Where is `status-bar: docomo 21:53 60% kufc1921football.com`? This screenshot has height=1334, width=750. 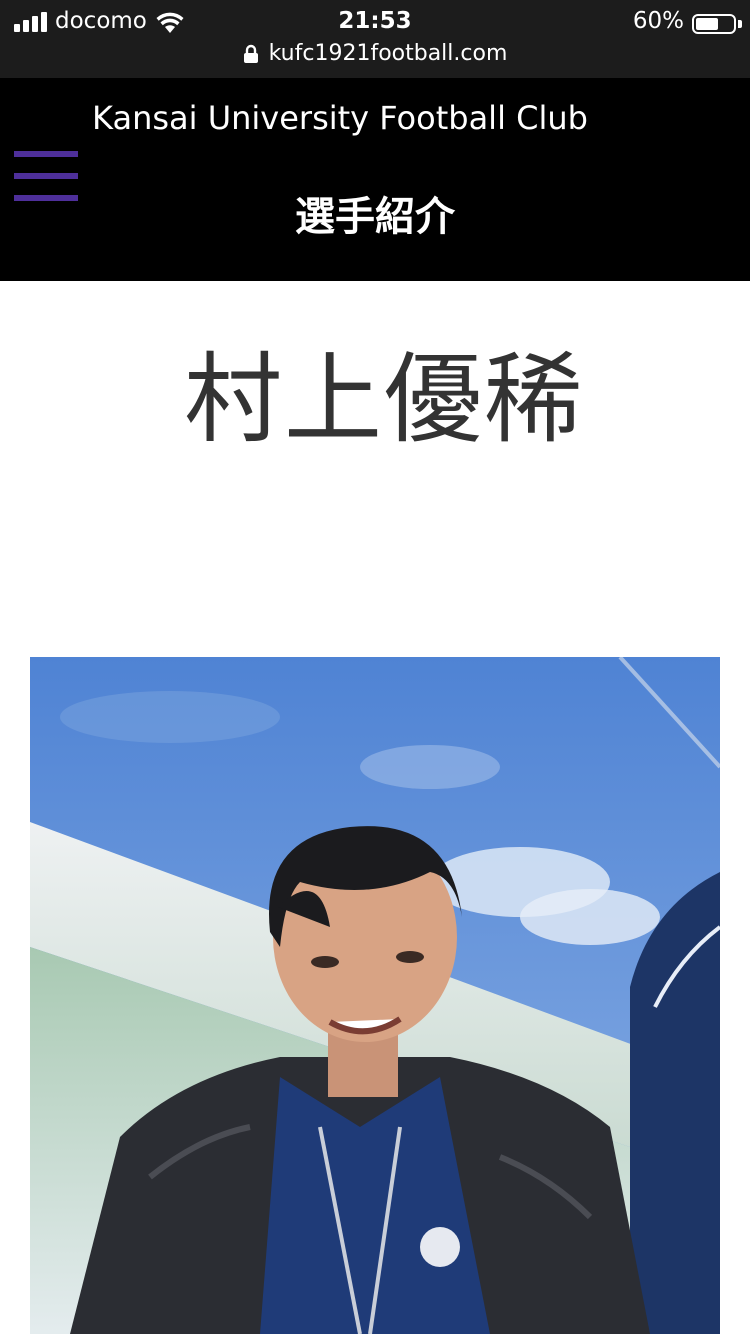
status-bar: docomo 21:53 60% kufc1921football.com is located at coordinates (375, 39).